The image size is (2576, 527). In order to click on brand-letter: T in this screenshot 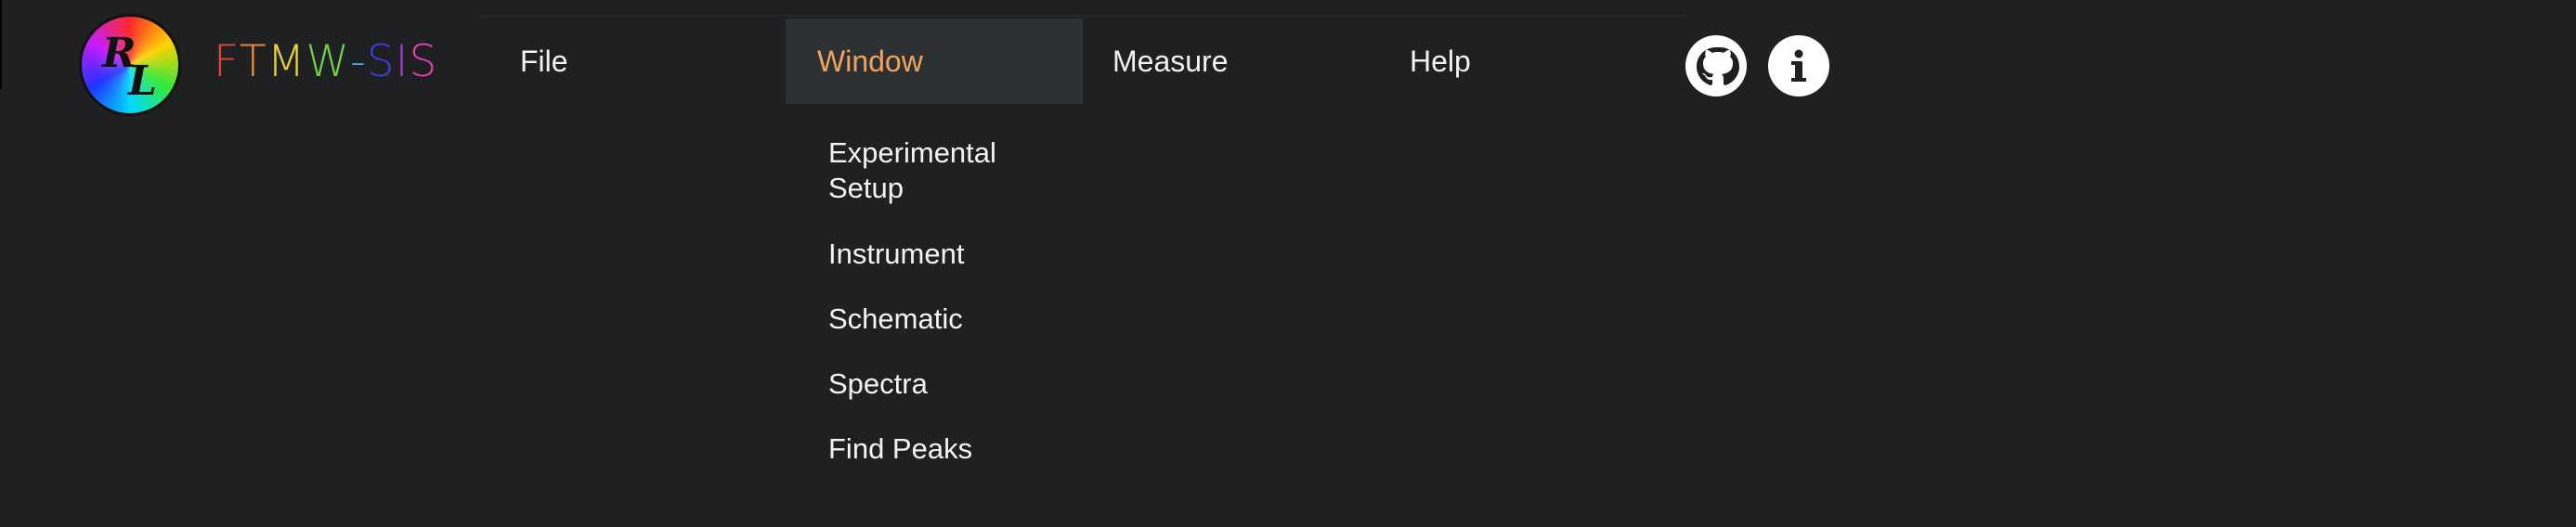, I will do `click(253, 62)`.